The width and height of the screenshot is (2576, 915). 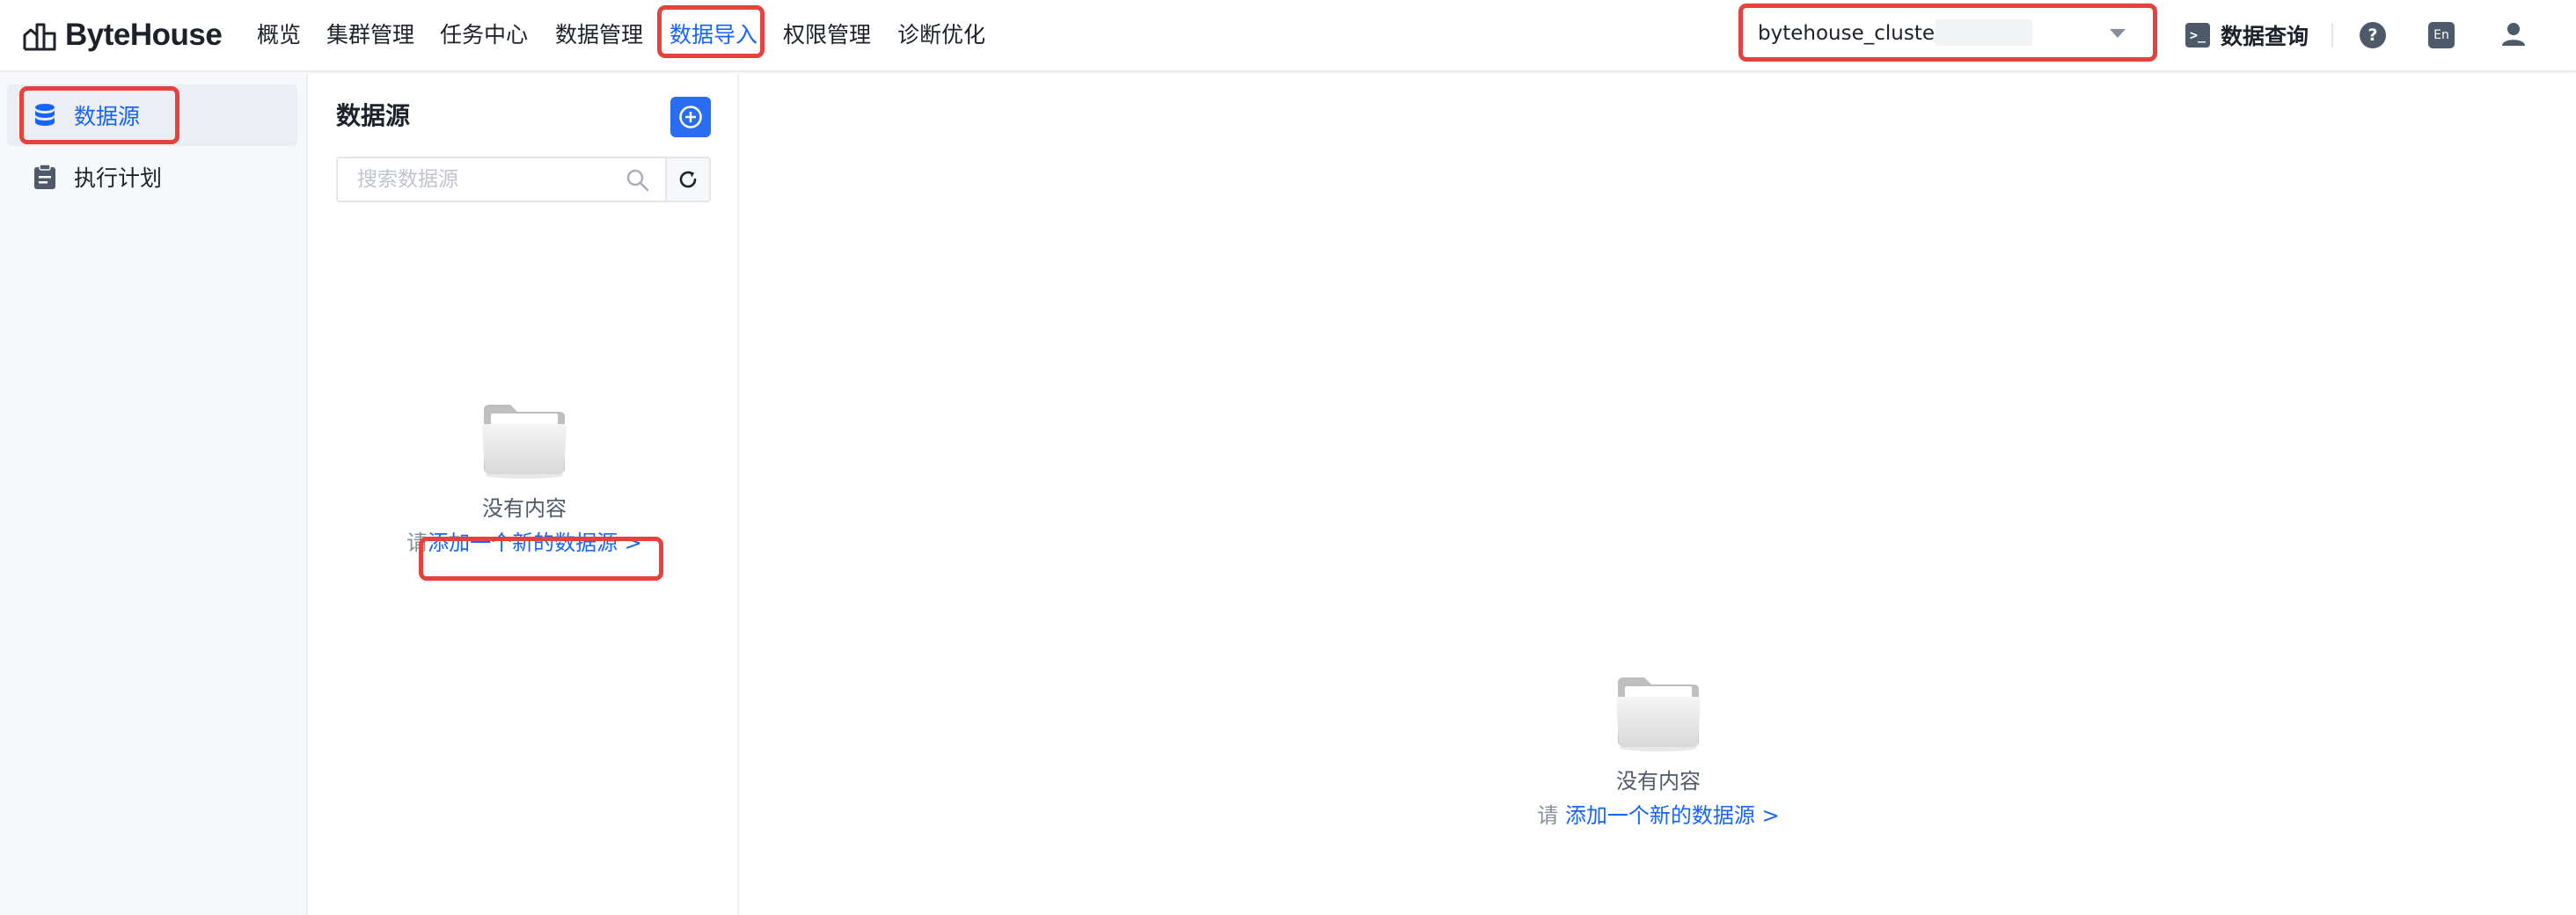 I want to click on nav-item-overview: 概览, so click(x=279, y=35).